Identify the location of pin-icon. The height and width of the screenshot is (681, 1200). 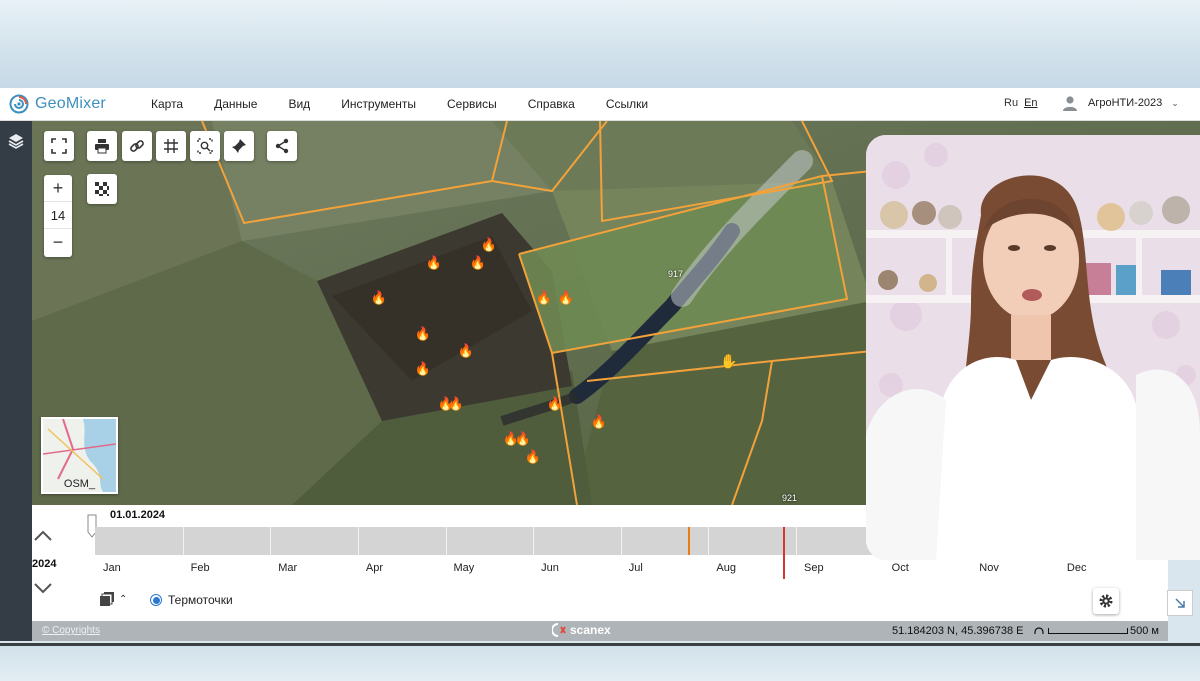
(239, 146).